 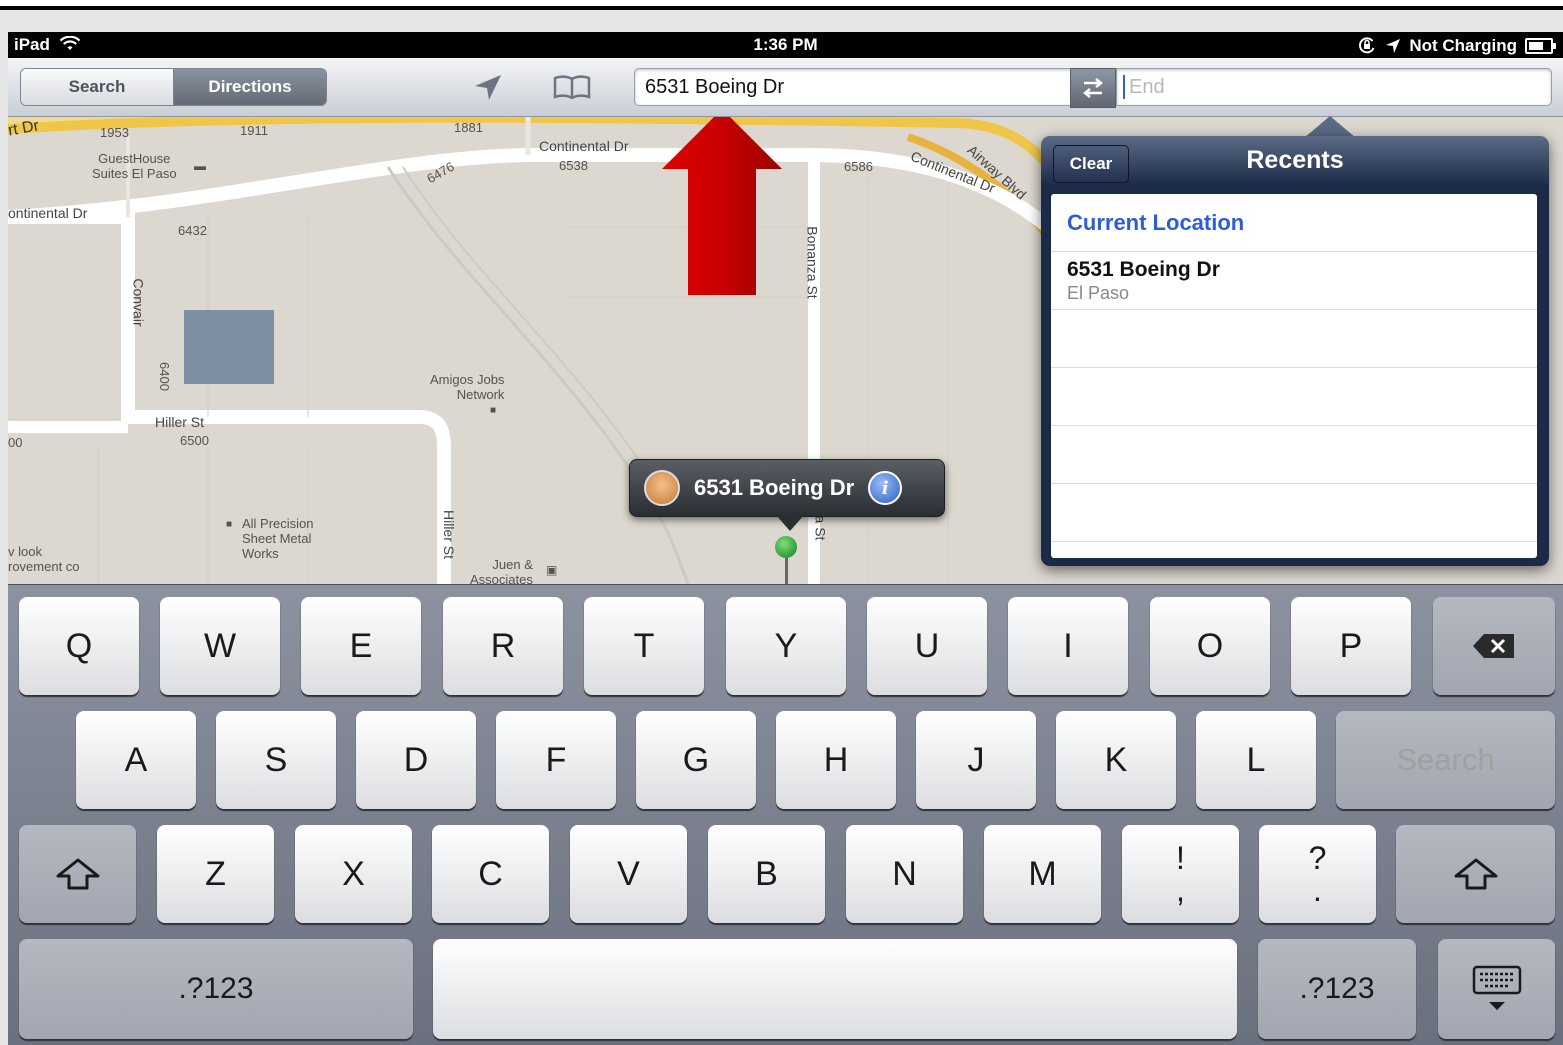 What do you see at coordinates (276, 760) in the screenshot?
I see `key-s: S` at bounding box center [276, 760].